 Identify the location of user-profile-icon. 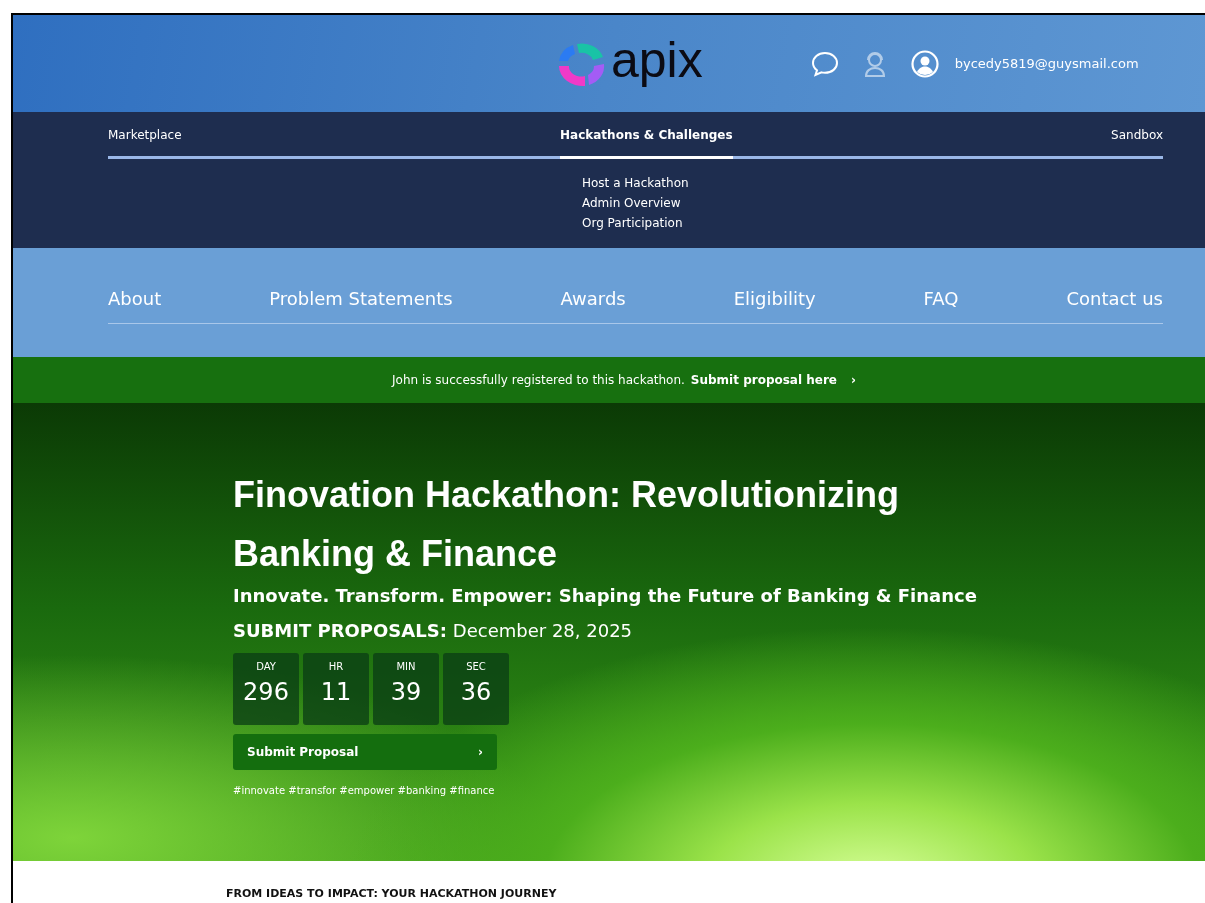
(924, 63).